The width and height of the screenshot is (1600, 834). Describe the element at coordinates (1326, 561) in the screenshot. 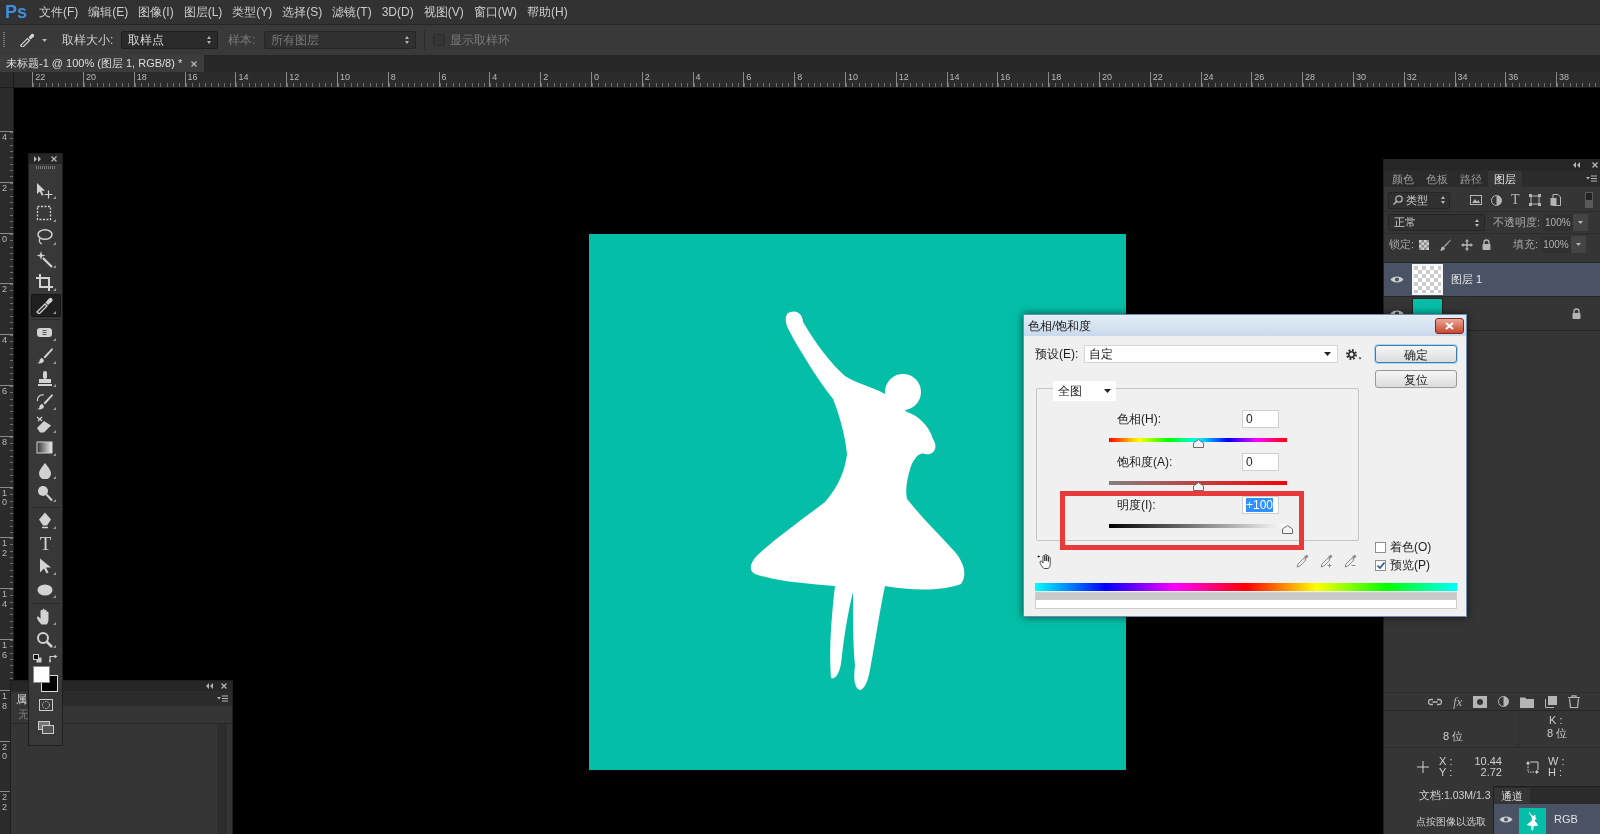

I see `eyedropper-plus-icon` at that location.